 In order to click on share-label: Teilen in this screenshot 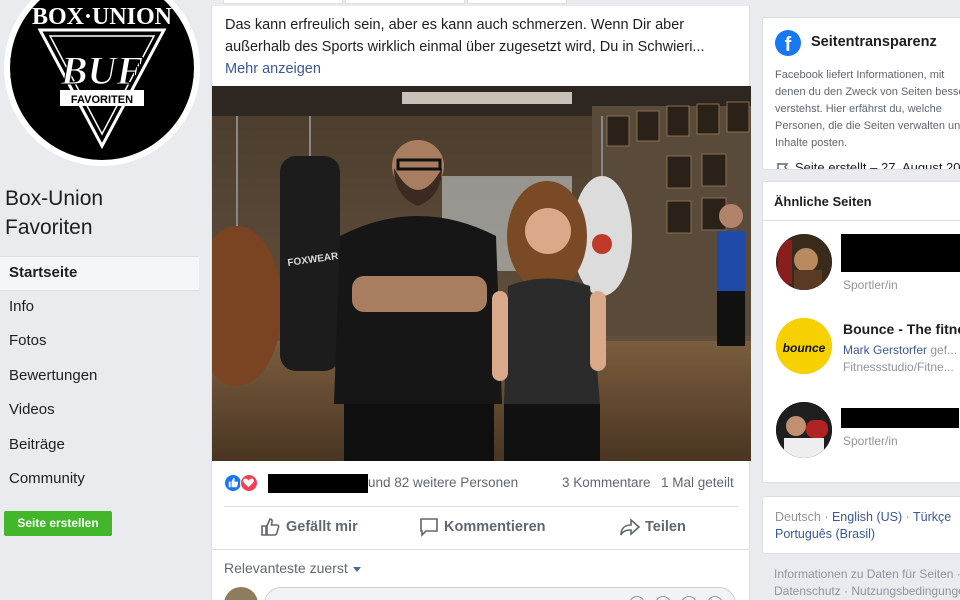, I will do `click(665, 527)`.